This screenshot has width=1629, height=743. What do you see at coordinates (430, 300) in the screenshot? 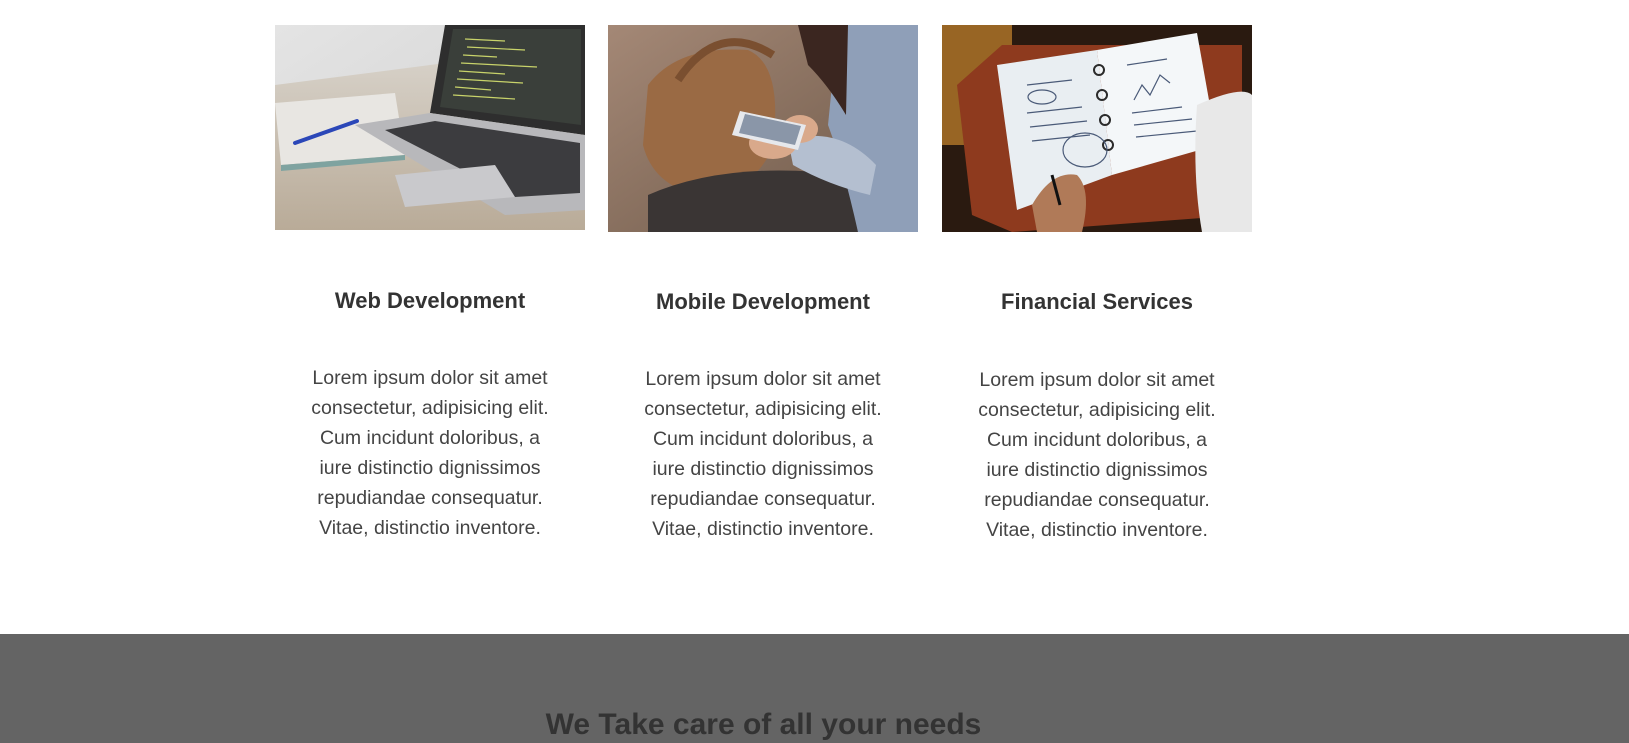
I see `service-title: Web Development` at bounding box center [430, 300].